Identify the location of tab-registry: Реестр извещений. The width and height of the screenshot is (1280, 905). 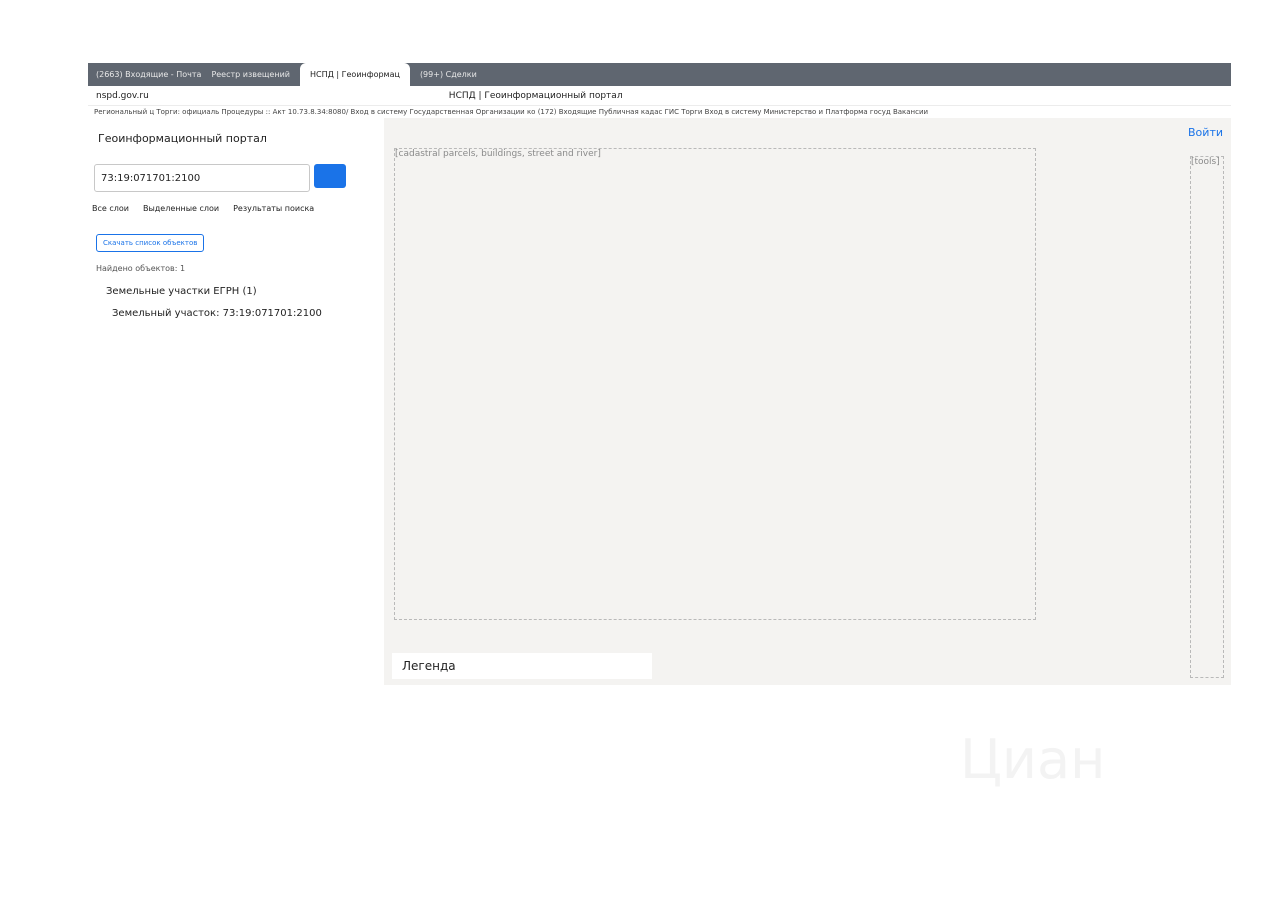
(250, 74).